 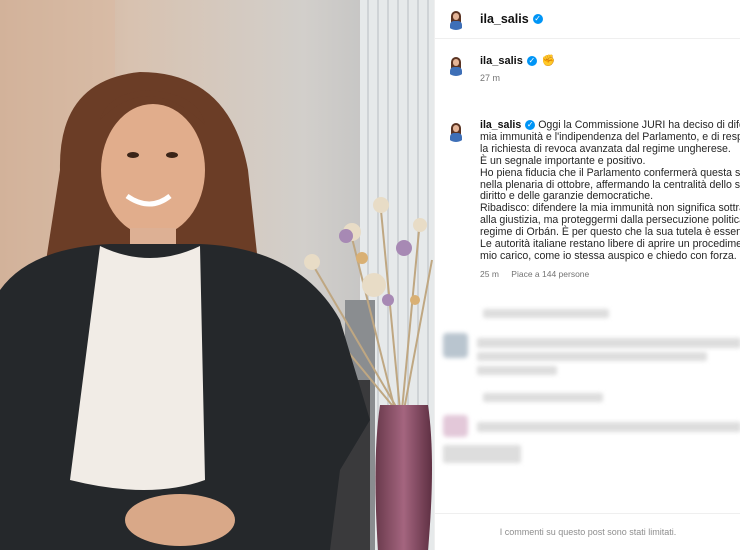 I want to click on caption-username: ila_salis, so click(x=500, y=125).